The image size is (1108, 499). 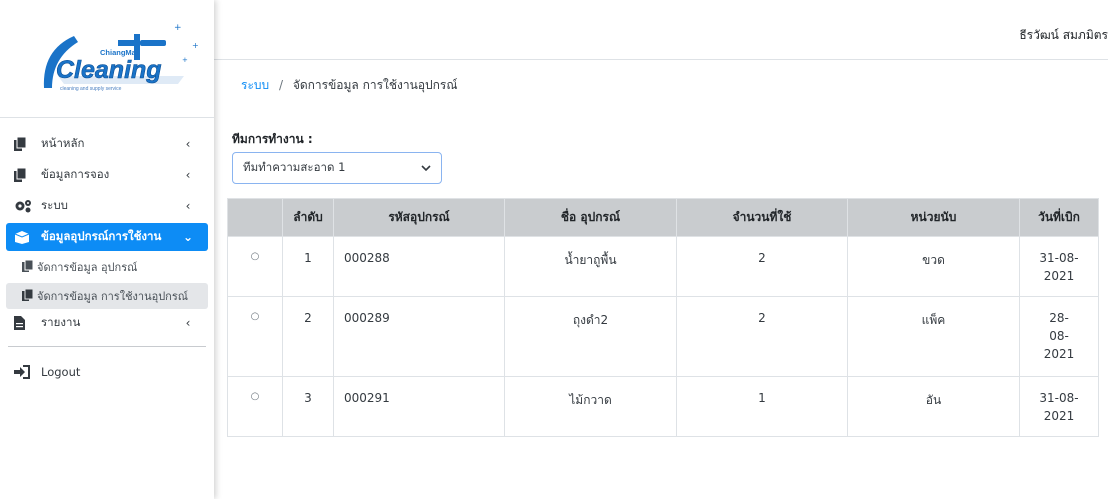 I want to click on logo-tagline: cleaning and supply service, so click(x=91, y=89).